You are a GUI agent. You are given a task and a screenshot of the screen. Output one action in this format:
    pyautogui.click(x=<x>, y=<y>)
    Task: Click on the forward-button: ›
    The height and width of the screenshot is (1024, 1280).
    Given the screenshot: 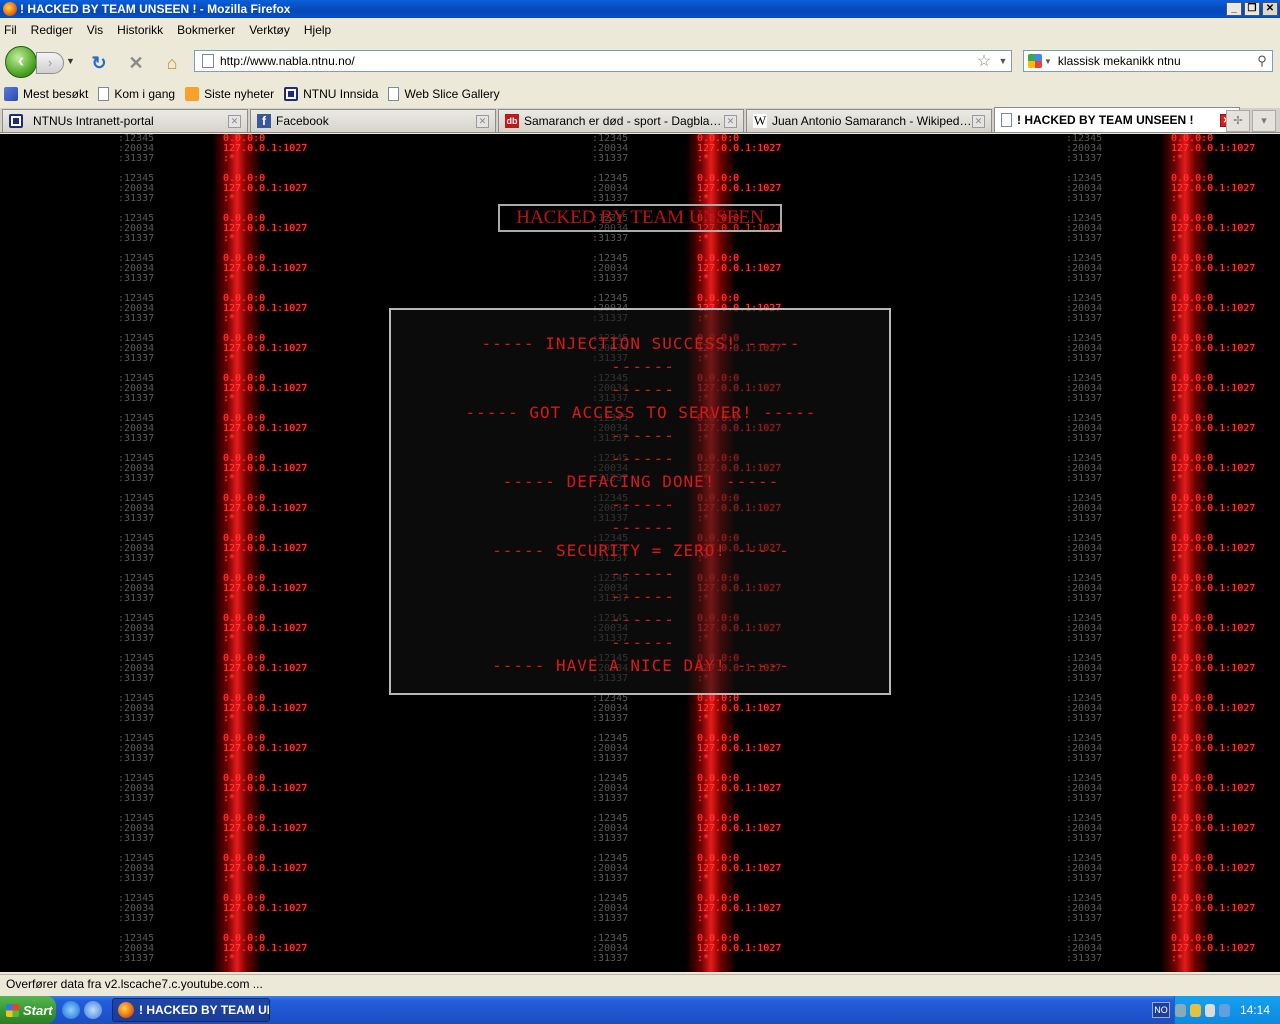 What is the action you would take?
    pyautogui.click(x=50, y=63)
    